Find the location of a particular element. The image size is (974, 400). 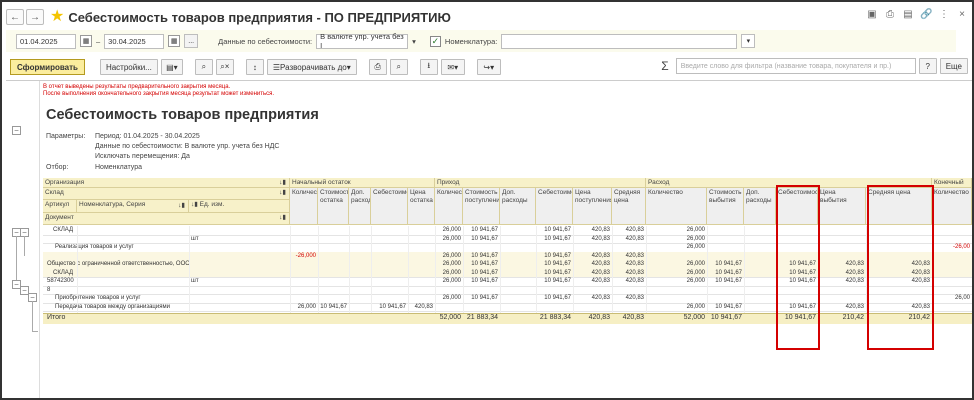

search-clear-icon: ⌕× is located at coordinates (224, 67).